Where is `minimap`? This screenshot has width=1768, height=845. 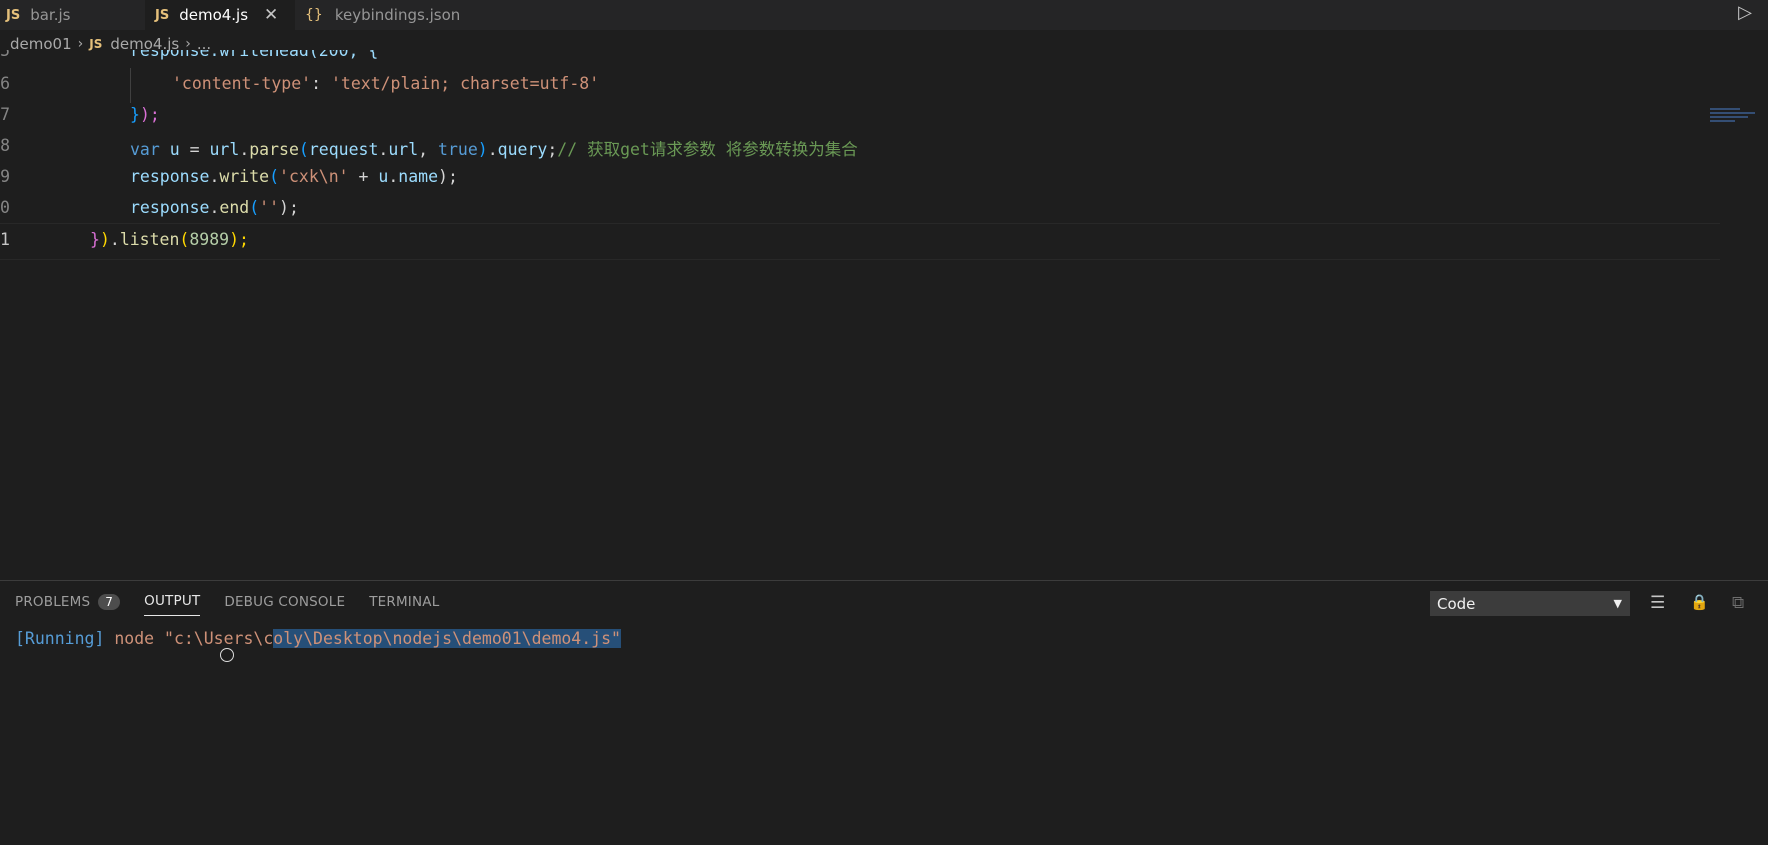
minimap is located at coordinates (1735, 120).